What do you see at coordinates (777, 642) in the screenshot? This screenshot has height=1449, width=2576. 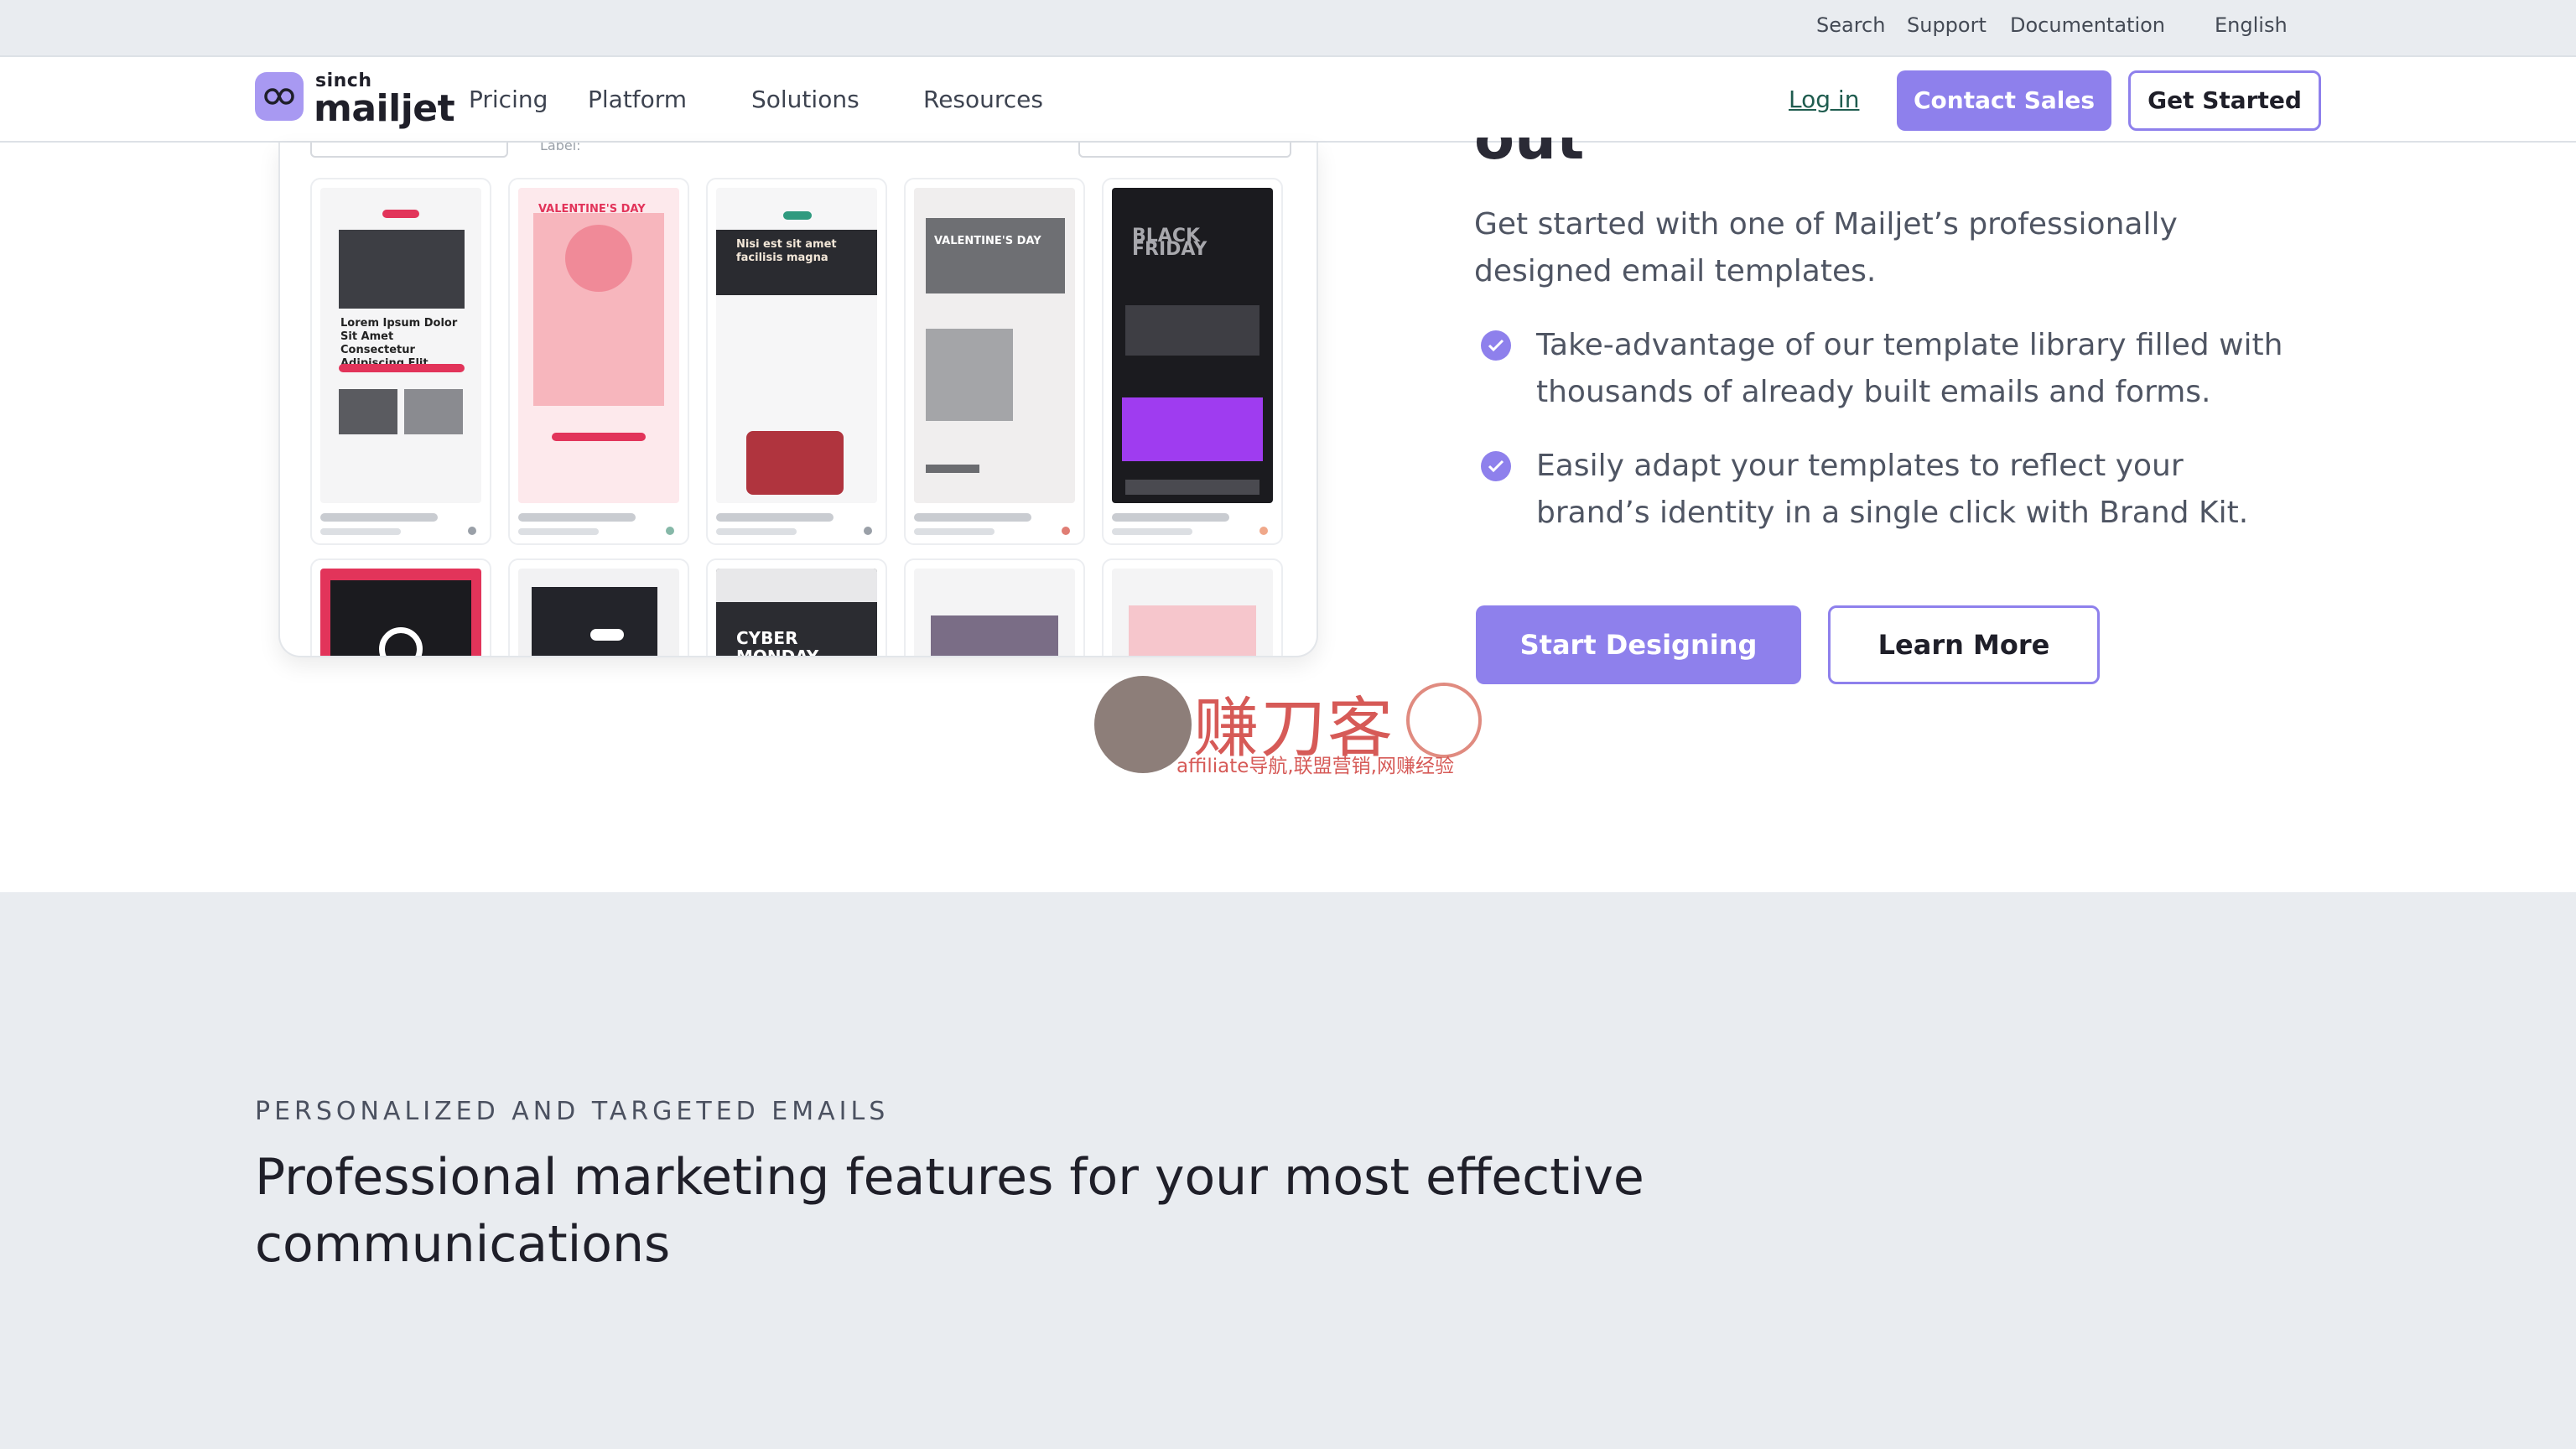 I see `template-name: CYBER MONDAY` at bounding box center [777, 642].